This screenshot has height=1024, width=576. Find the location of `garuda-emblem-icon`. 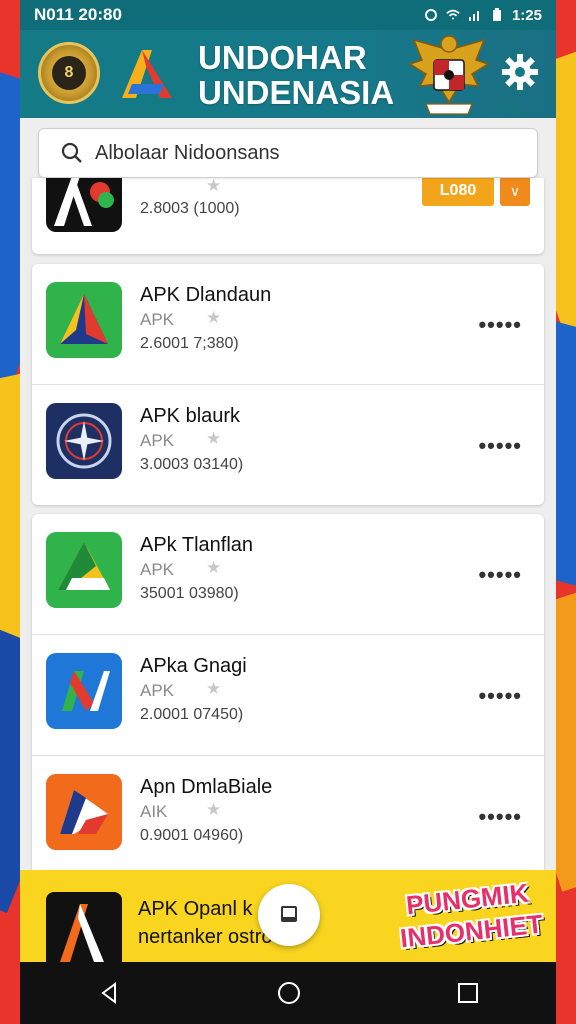

garuda-emblem-icon is located at coordinates (449, 75).